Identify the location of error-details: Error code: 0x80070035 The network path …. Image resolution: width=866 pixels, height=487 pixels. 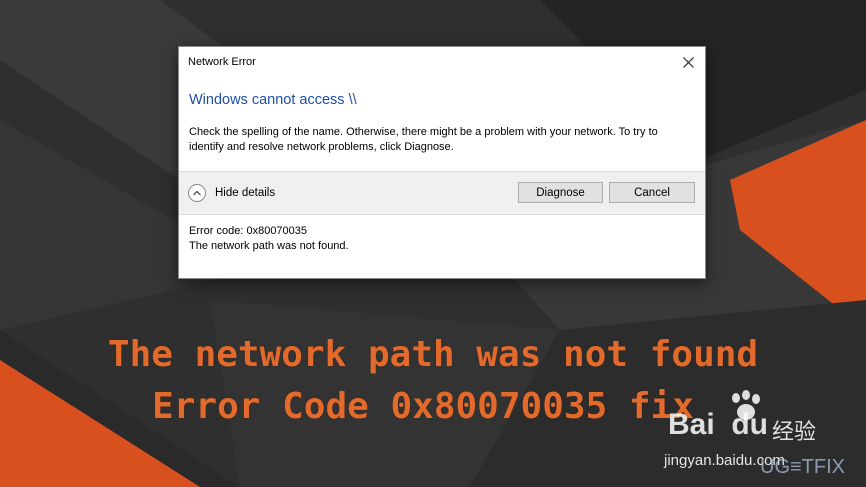
(269, 239).